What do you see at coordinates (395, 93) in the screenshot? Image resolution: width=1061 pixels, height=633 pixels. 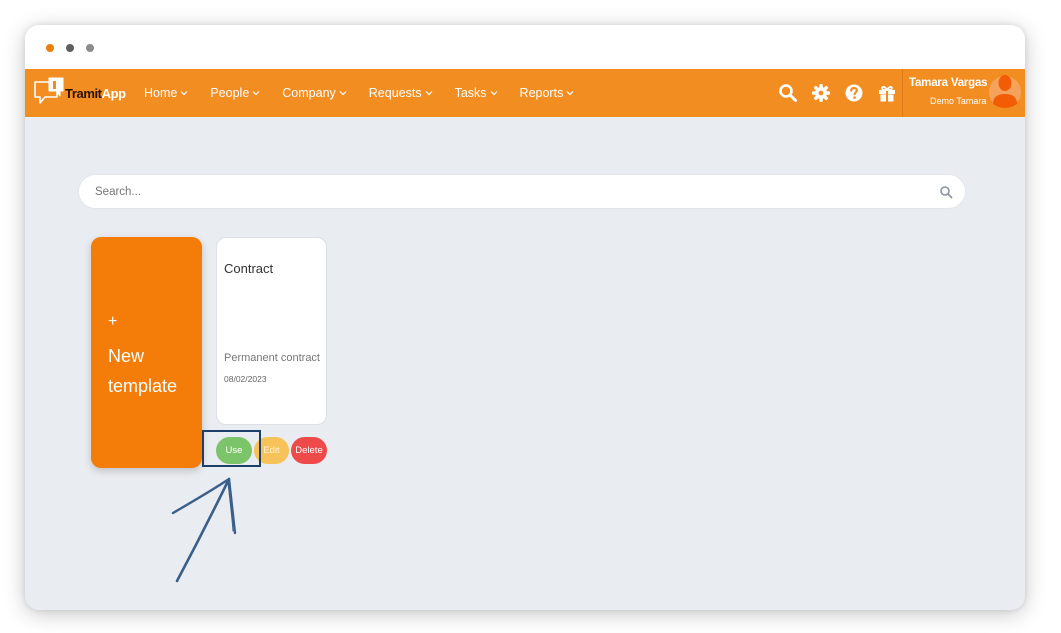 I see `menu-label: Requests` at bounding box center [395, 93].